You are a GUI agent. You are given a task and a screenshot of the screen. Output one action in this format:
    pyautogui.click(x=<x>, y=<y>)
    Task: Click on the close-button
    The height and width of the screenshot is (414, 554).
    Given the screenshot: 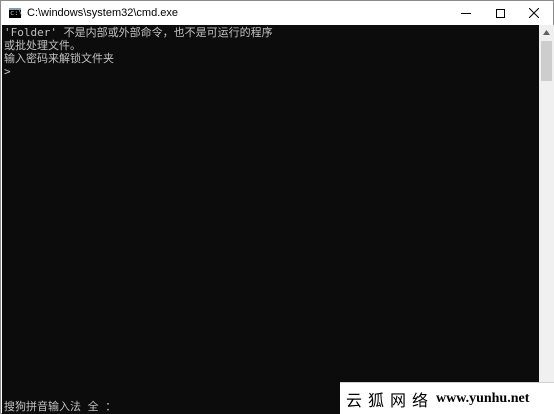 What is the action you would take?
    pyautogui.click(x=534, y=13)
    